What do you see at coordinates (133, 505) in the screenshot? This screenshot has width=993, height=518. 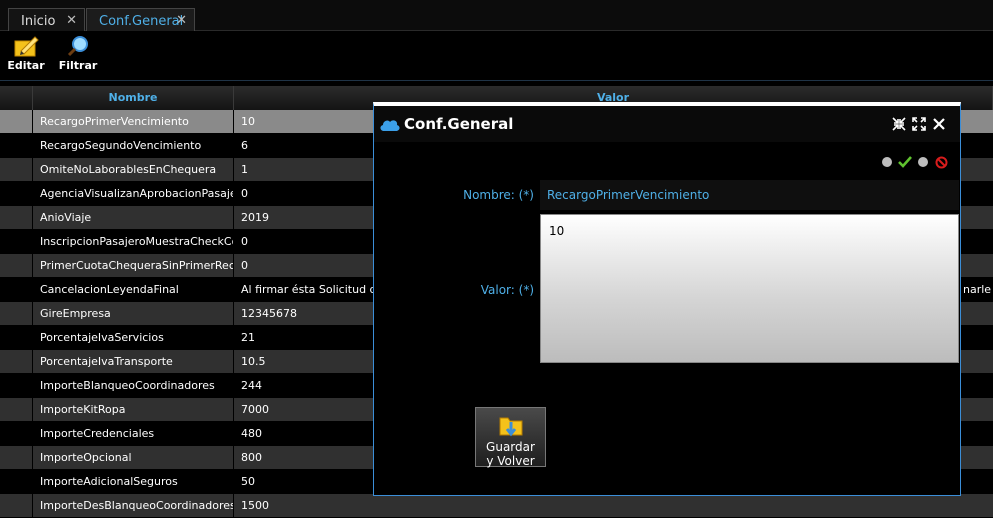 I see `cell-nombre: ImporteDesBlanqueoCoordinadores` at bounding box center [133, 505].